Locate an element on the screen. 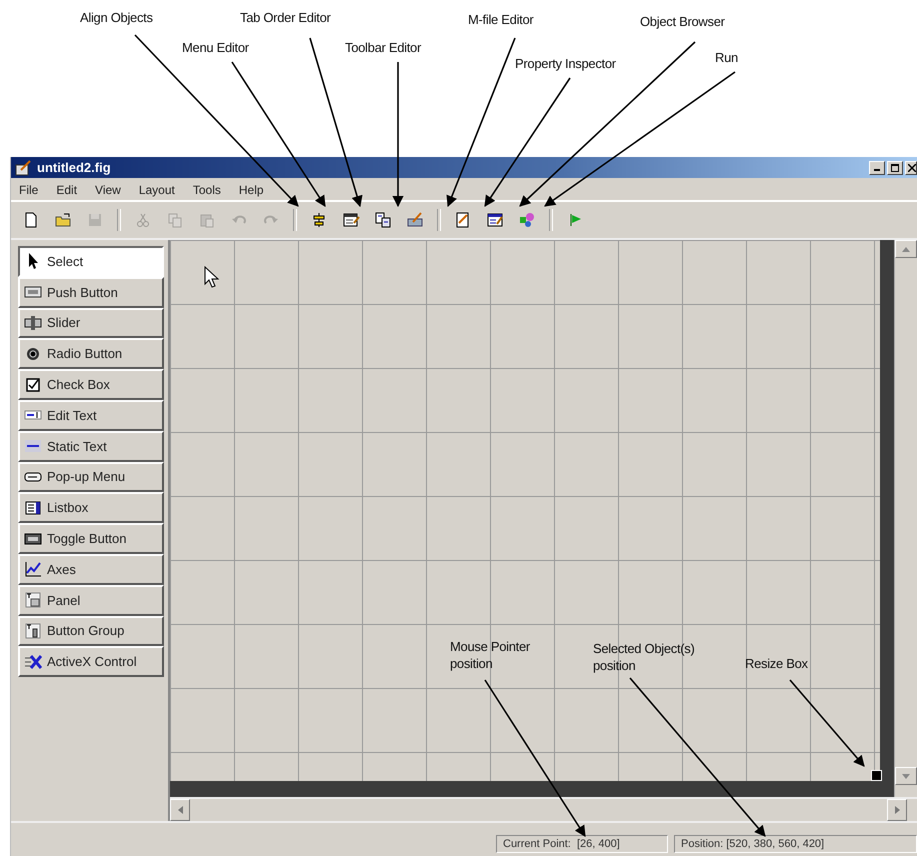 The height and width of the screenshot is (856, 917). right-arrow-icon is located at coordinates (897, 810).